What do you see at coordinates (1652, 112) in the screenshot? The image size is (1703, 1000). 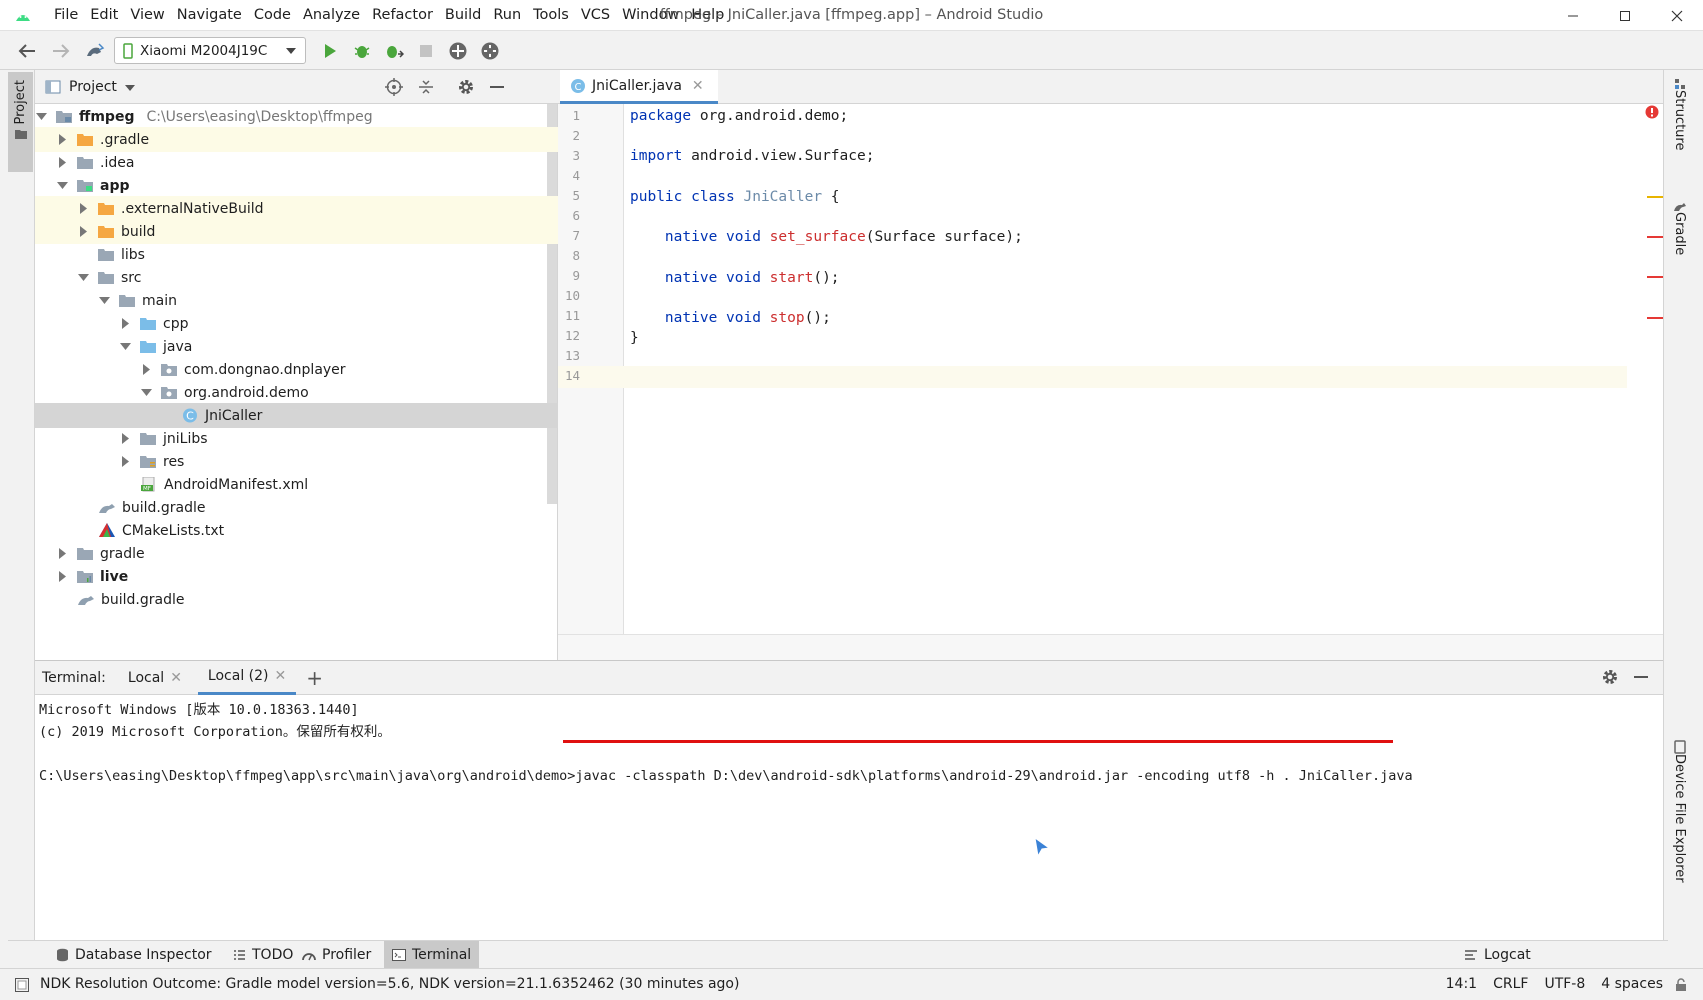 I see `error-indicator-icon` at bounding box center [1652, 112].